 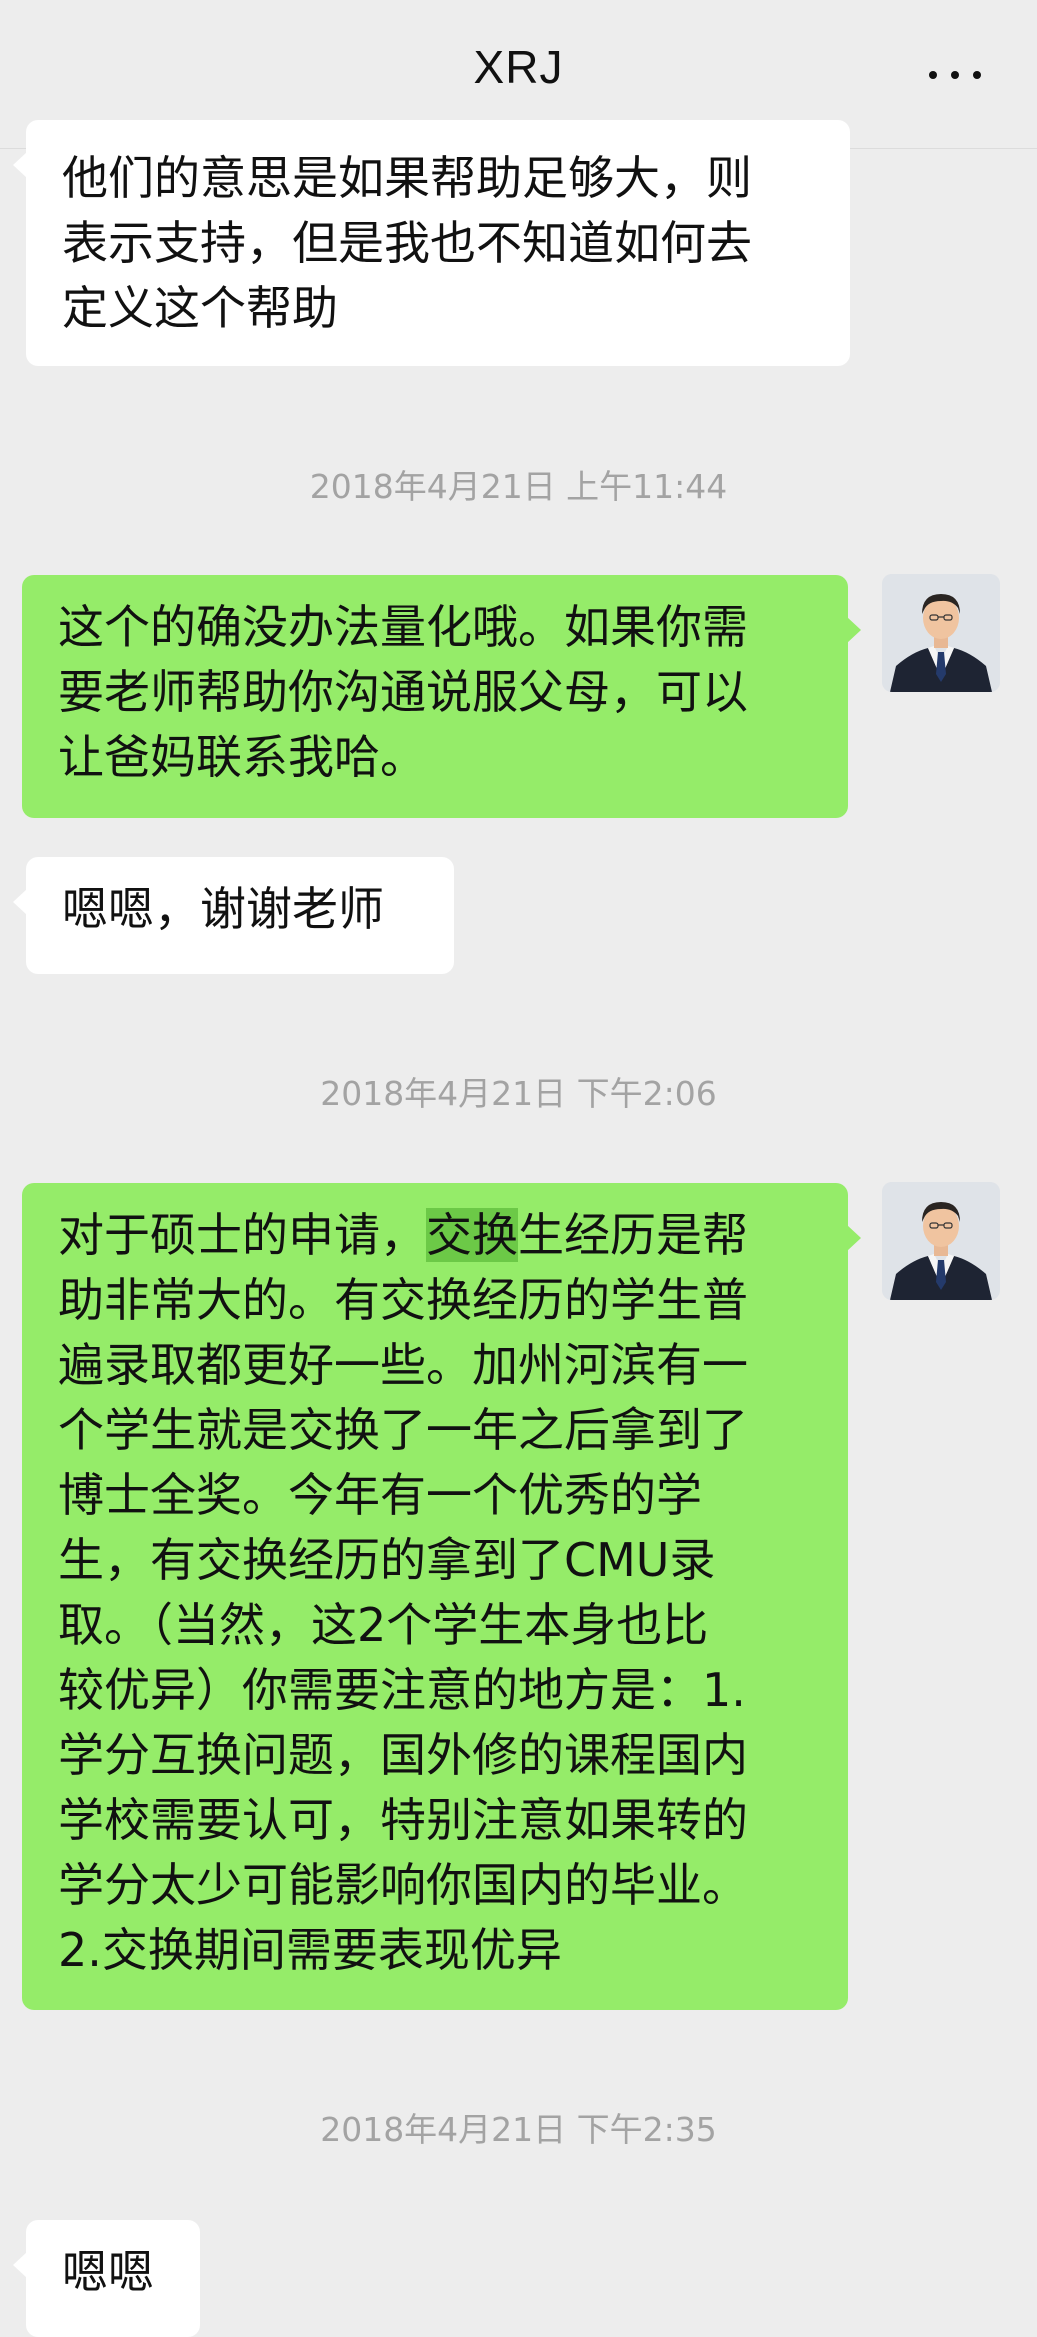 I want to click on message-line: 学分互换问题，国外修的课程国内, so click(x=403, y=1755).